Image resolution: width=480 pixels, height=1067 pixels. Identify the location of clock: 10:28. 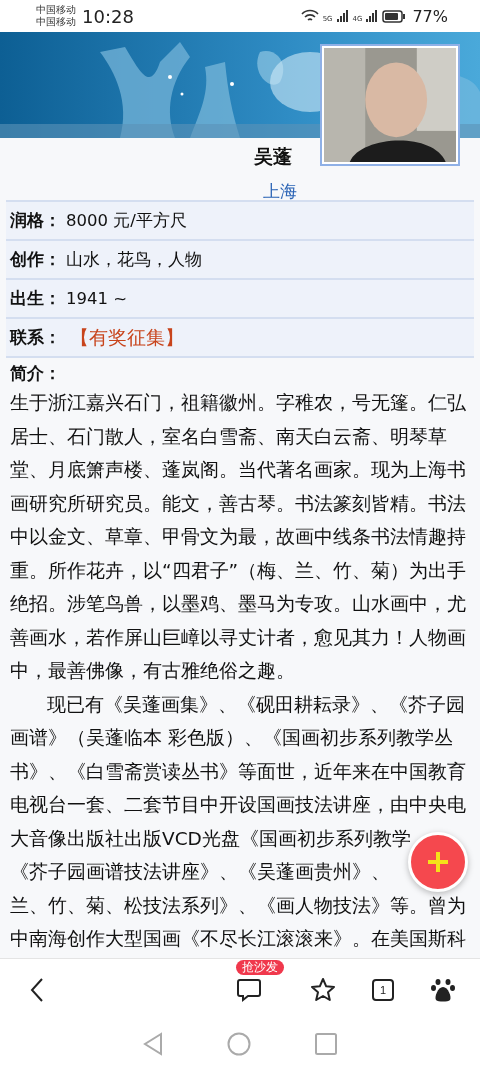
(108, 16).